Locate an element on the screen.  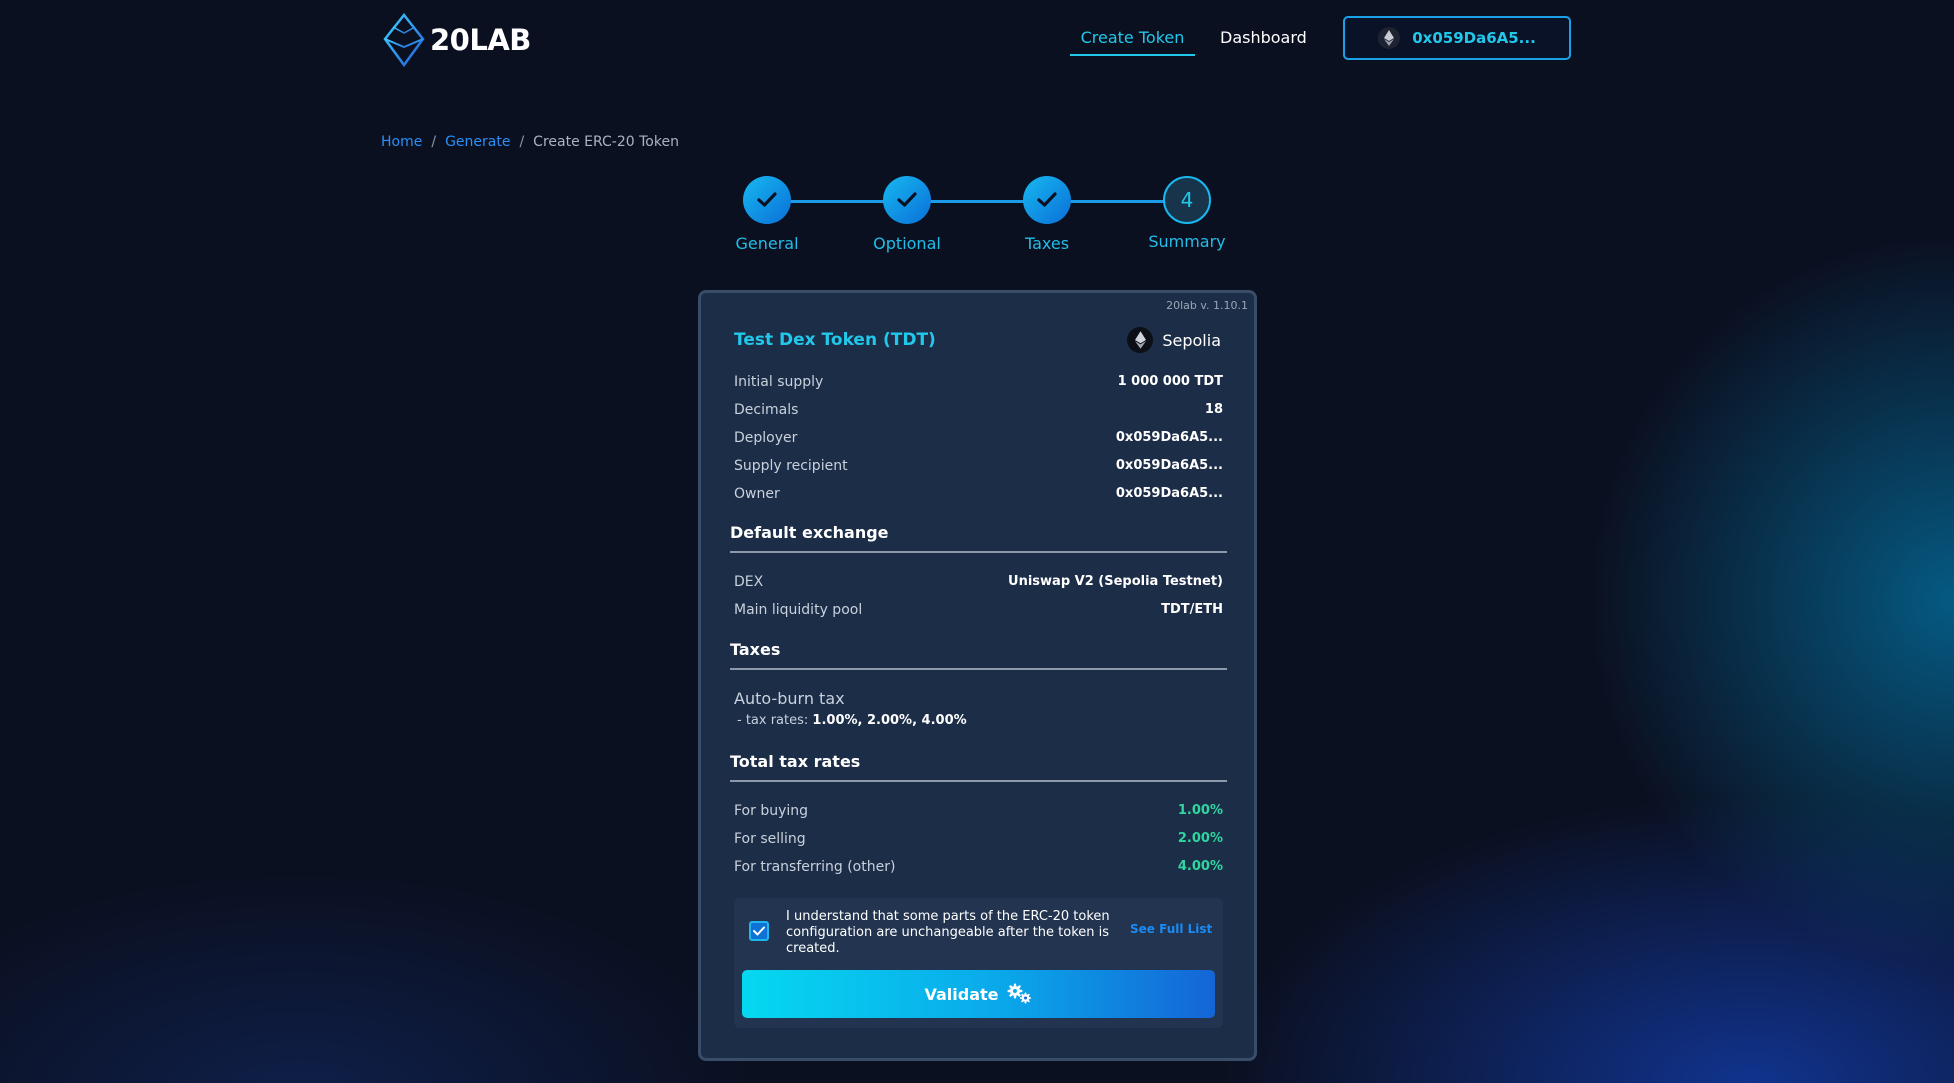
step-label: Summary is located at coordinates (1187, 241).